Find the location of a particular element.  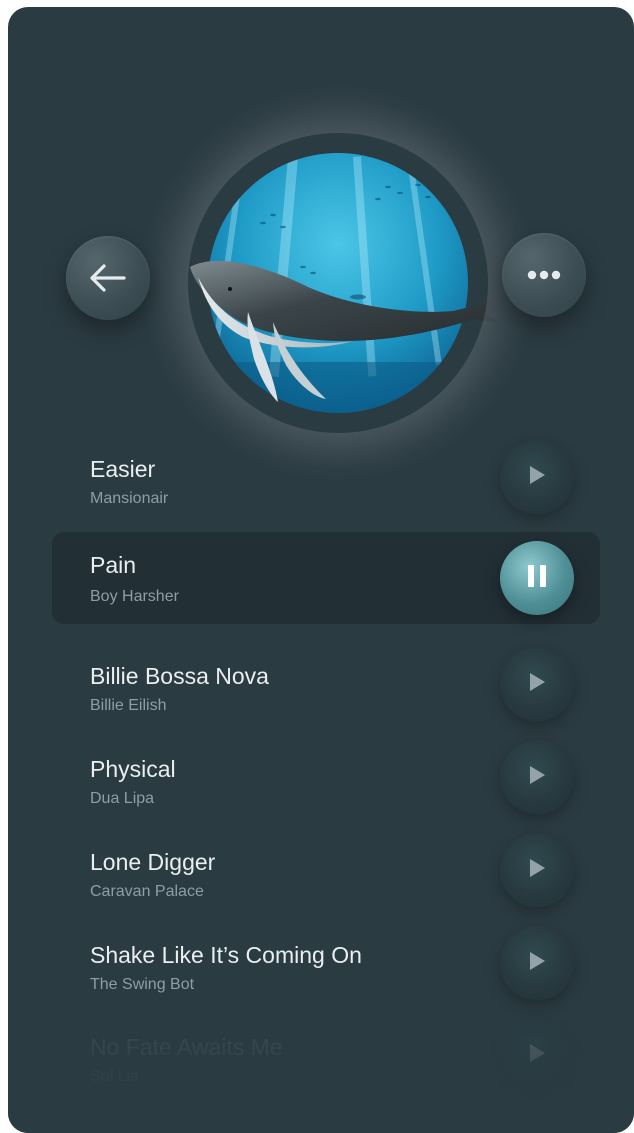

album-art is located at coordinates (339, 277).